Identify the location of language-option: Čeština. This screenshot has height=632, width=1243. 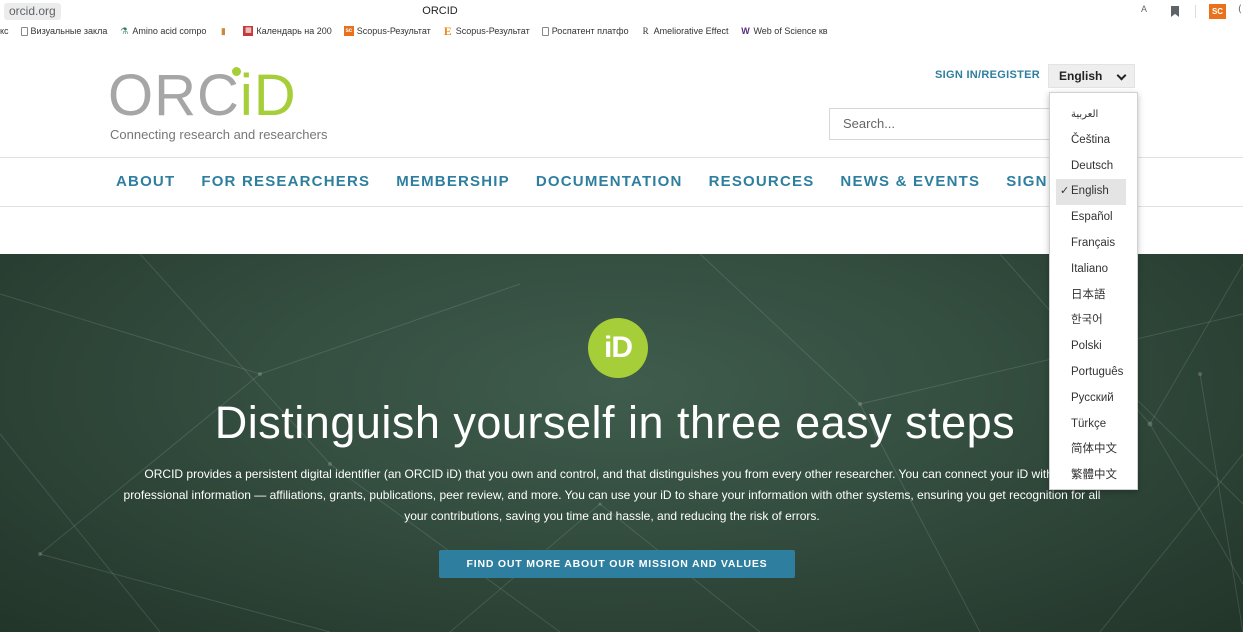
(1093, 141).